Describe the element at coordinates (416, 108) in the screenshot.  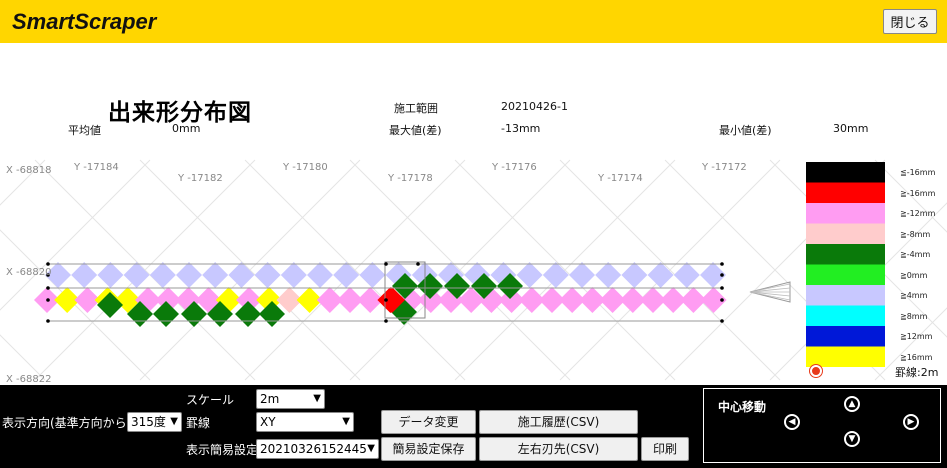
I see `range-label: 施工範囲` at that location.